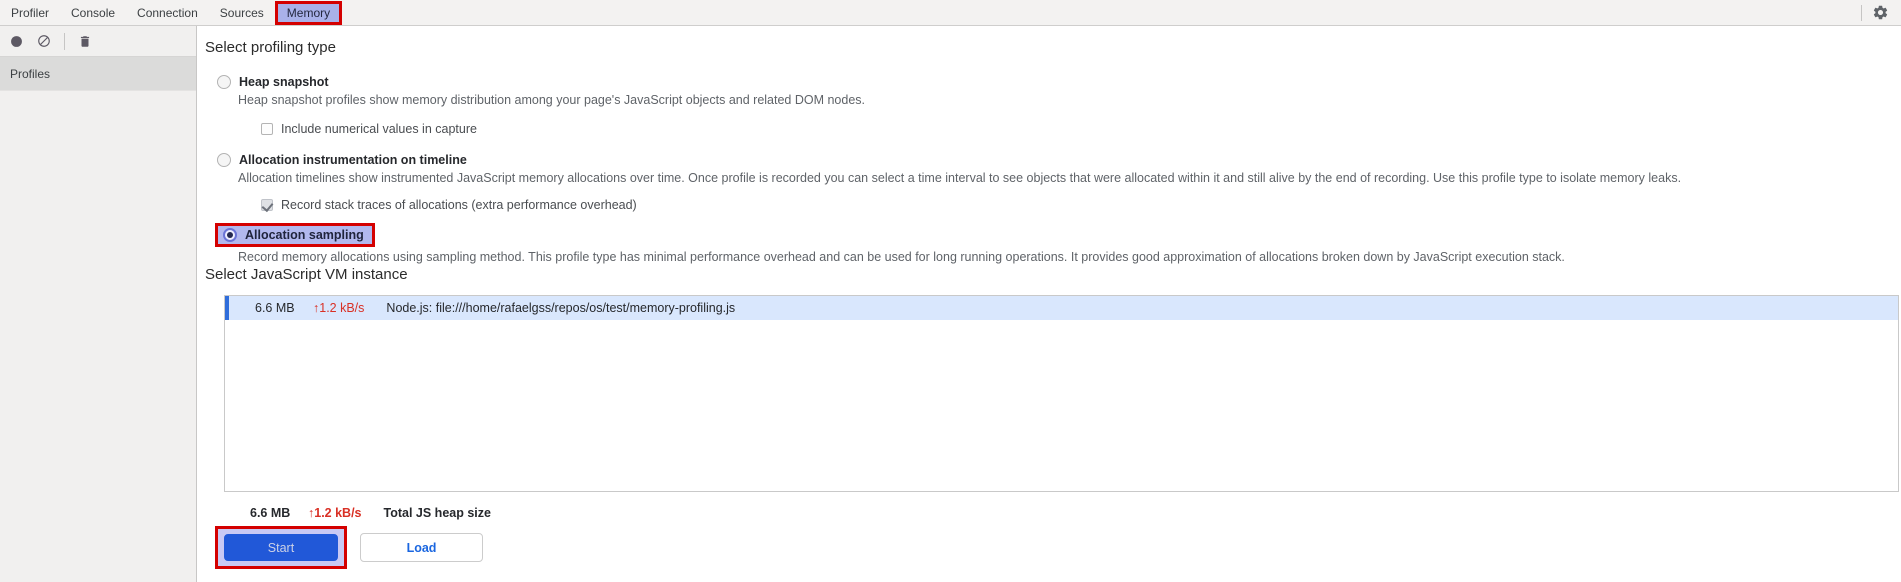 The width and height of the screenshot is (1901, 582). I want to click on total-label: Total JS heap size, so click(437, 513).